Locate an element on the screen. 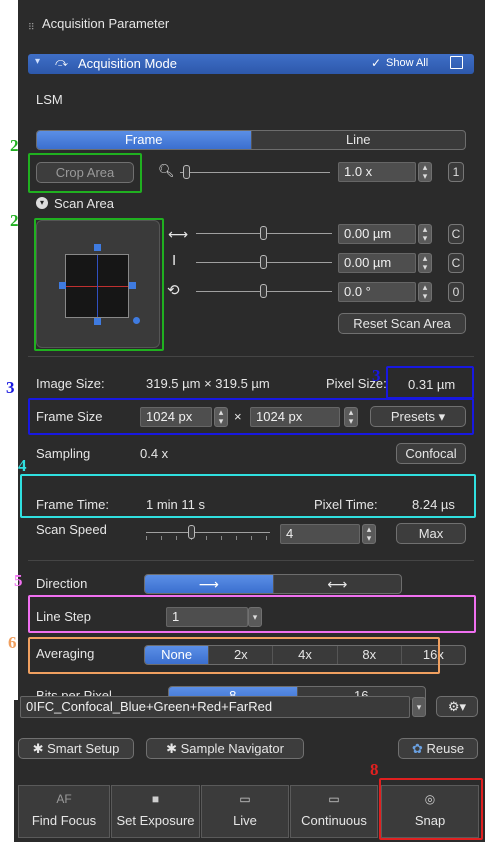 The width and height of the screenshot is (489, 842). direction-toggle: ⟶ ⟷ is located at coordinates (273, 584).